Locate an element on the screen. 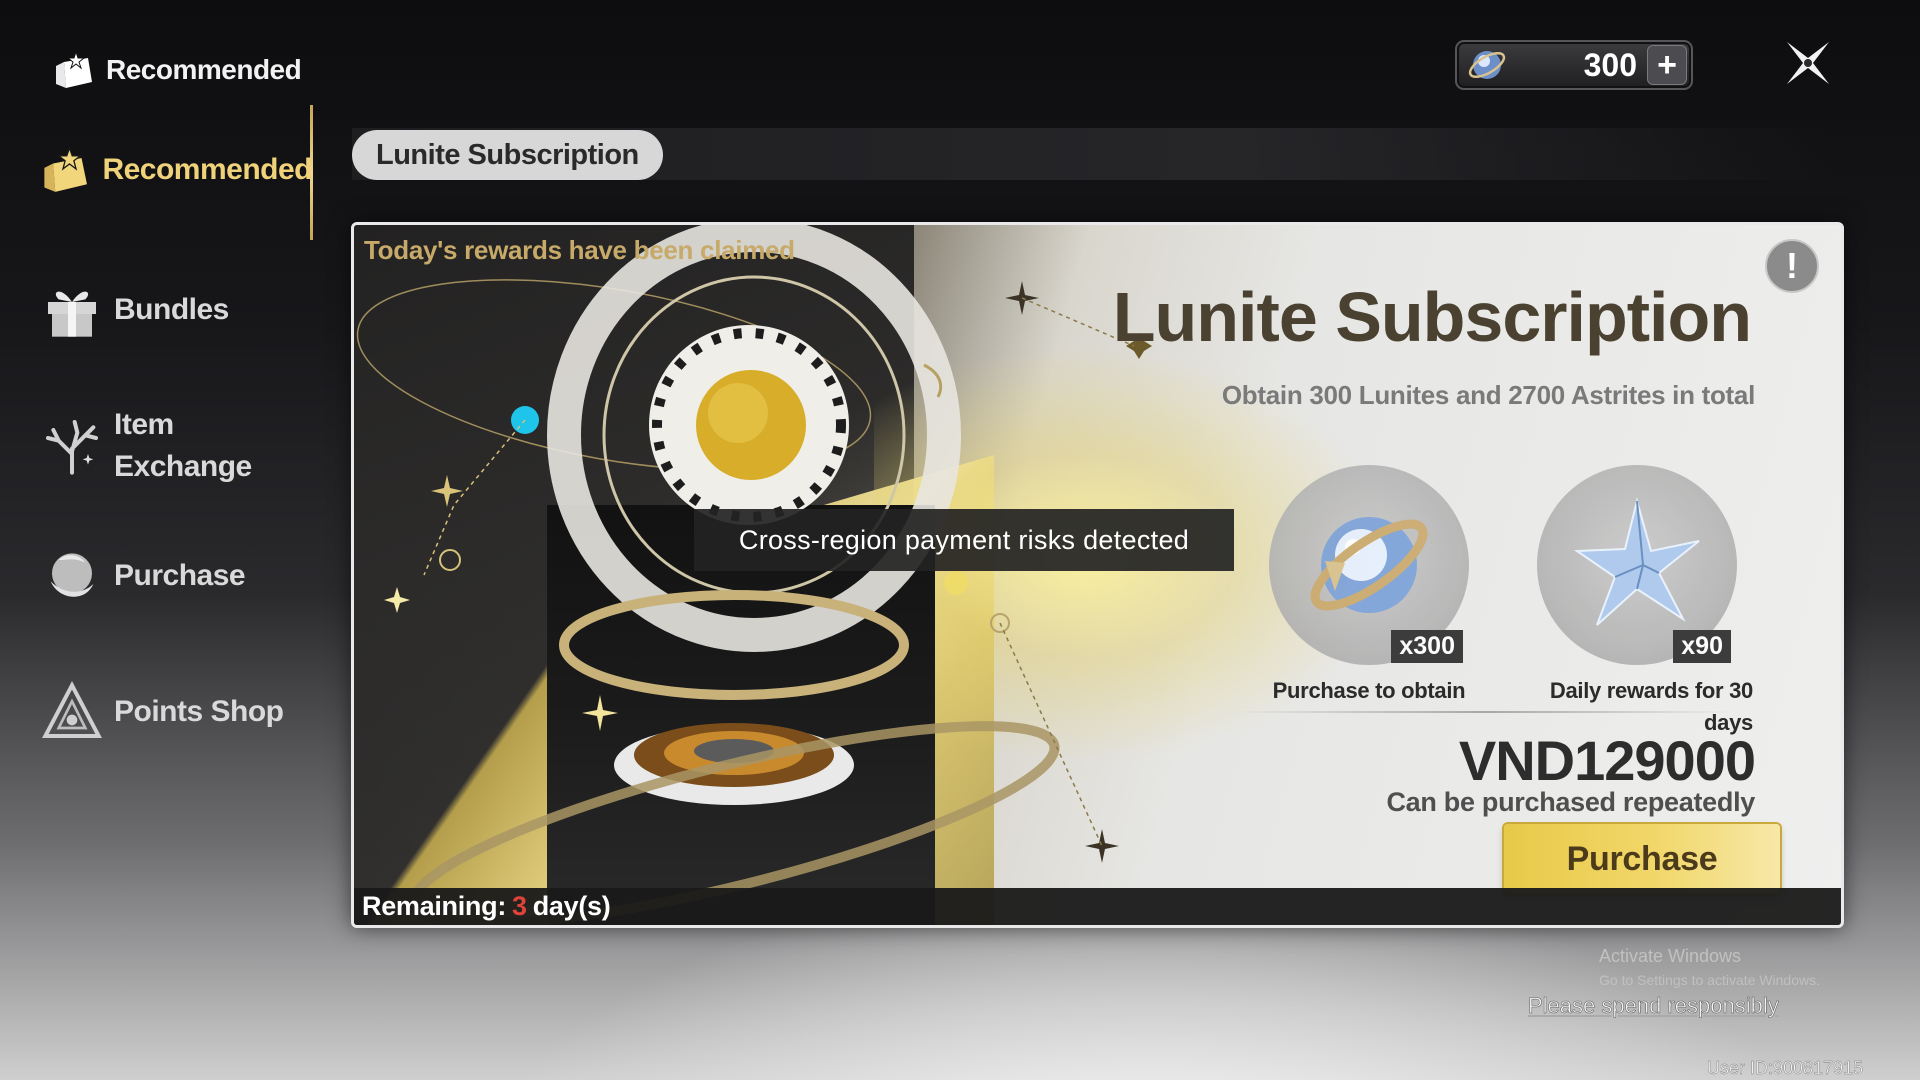 This screenshot has height=1080, width=1920. spend-responsibly-note: Please spend responsibly is located at coordinates (1653, 1006).